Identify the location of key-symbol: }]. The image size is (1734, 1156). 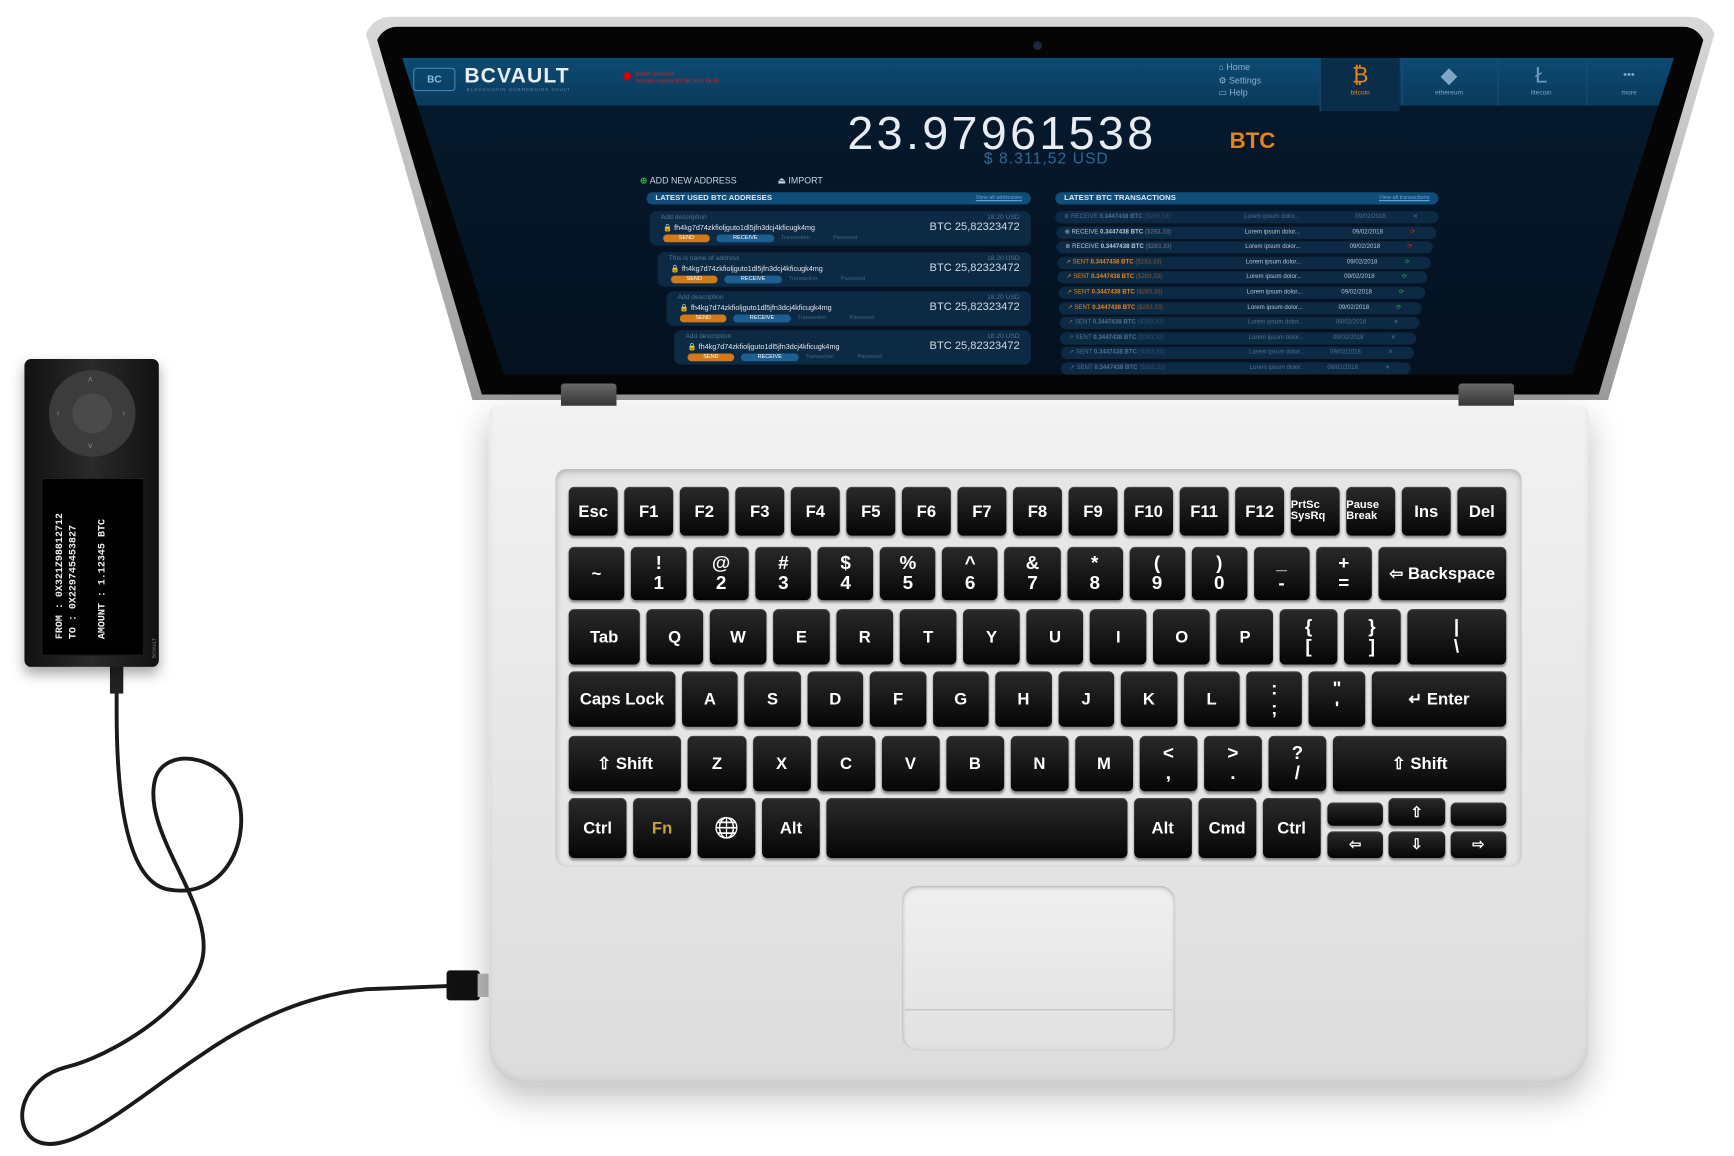
(1372, 637).